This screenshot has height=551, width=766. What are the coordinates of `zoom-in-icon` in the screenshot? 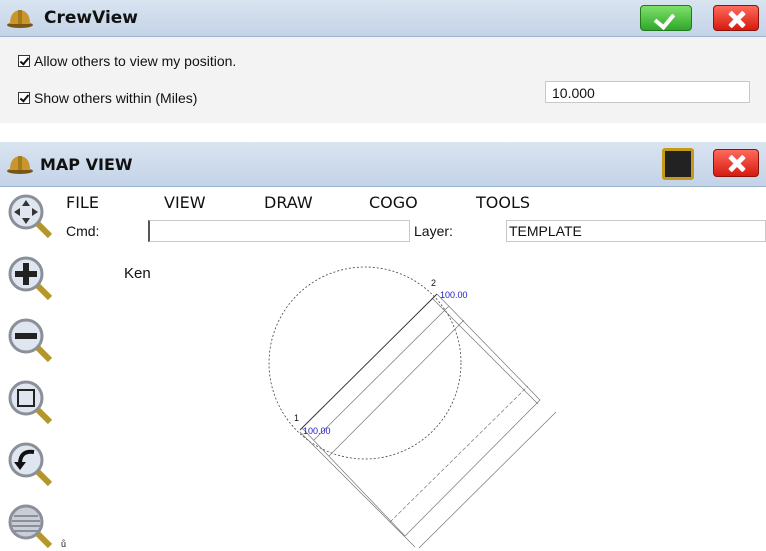 It's located at (30, 278).